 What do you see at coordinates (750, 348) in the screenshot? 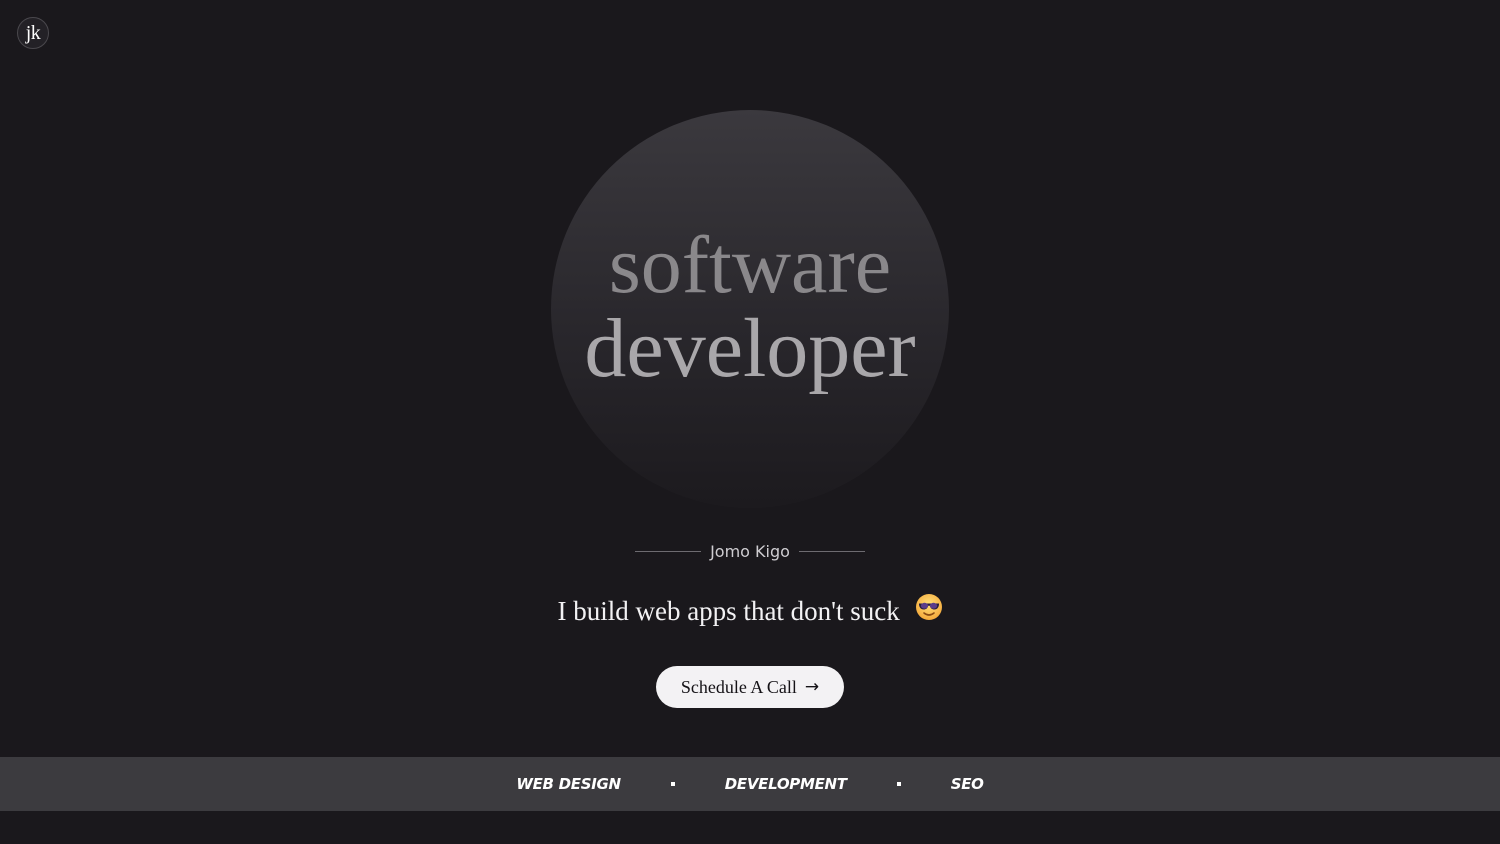
I see `headline-line-2: developer` at bounding box center [750, 348].